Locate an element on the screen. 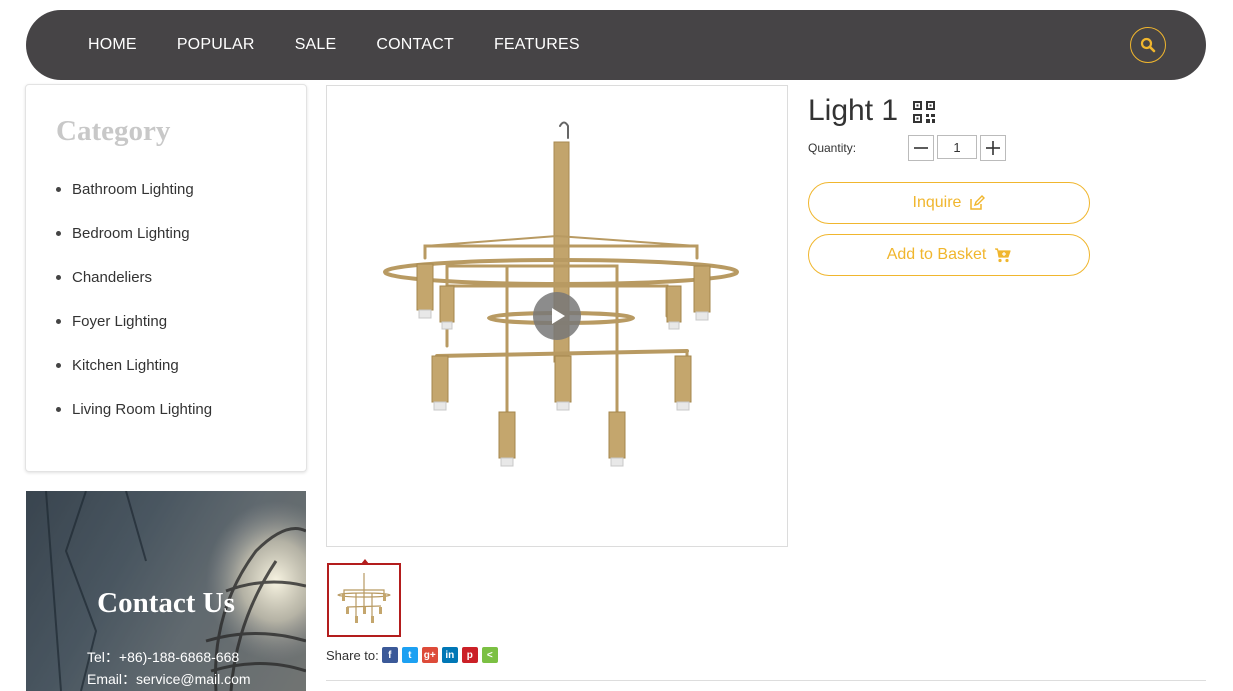  share-bar: Share to: f t g+ in p < is located at coordinates (414, 655).